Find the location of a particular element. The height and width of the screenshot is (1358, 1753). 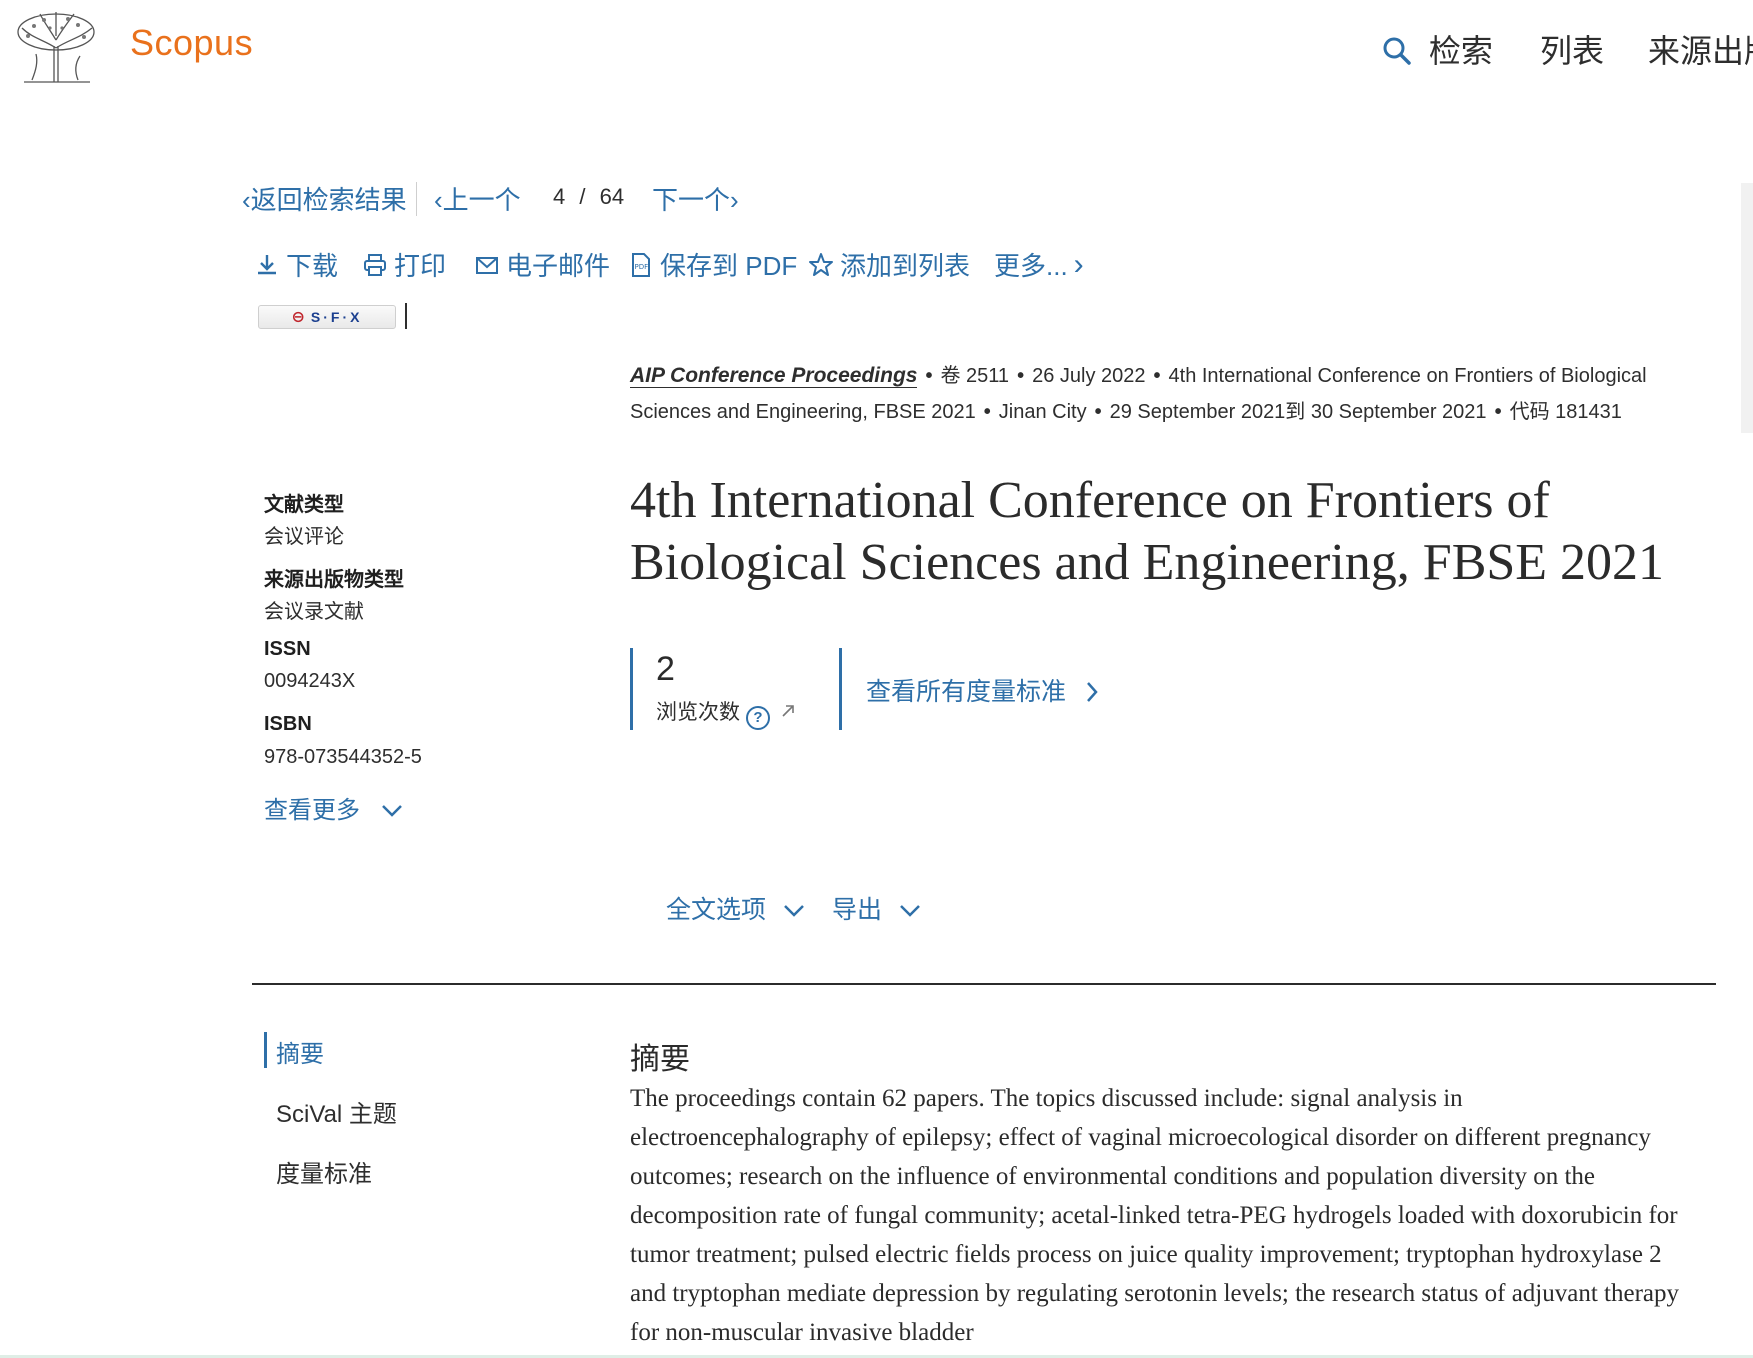

print-button: 打印 is located at coordinates (404, 264).